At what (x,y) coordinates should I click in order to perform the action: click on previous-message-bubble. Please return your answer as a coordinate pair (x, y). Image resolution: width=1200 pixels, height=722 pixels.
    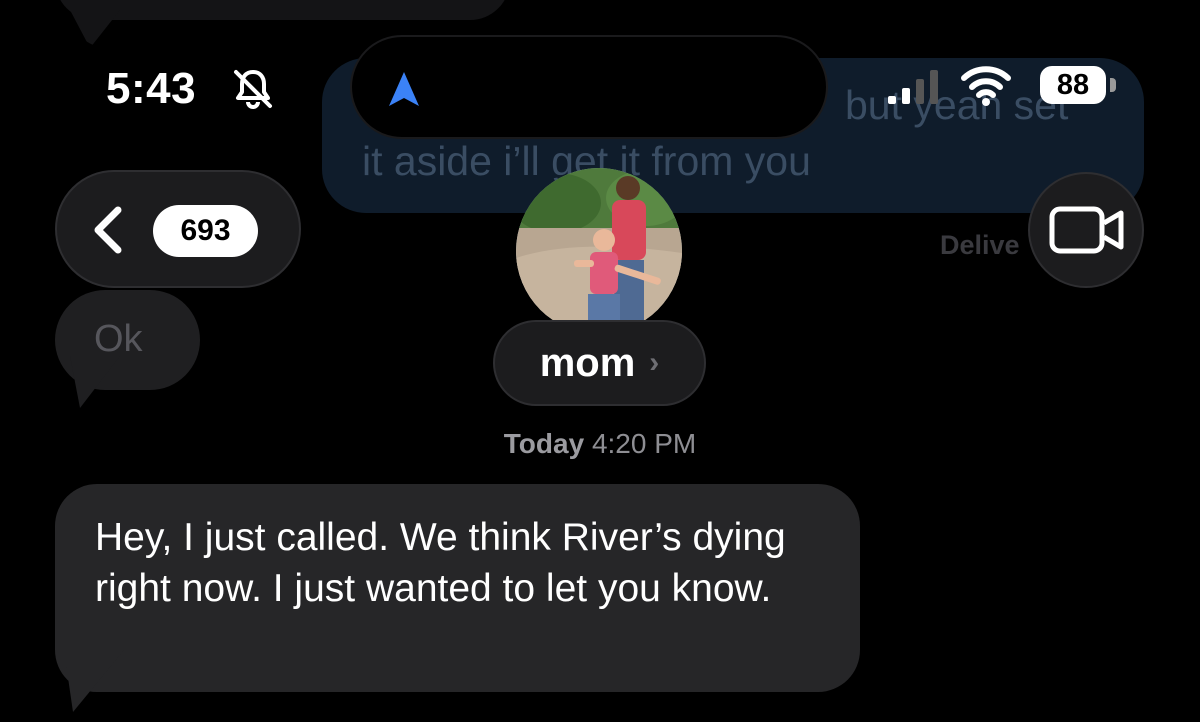
    Looking at the image, I should click on (282, 10).